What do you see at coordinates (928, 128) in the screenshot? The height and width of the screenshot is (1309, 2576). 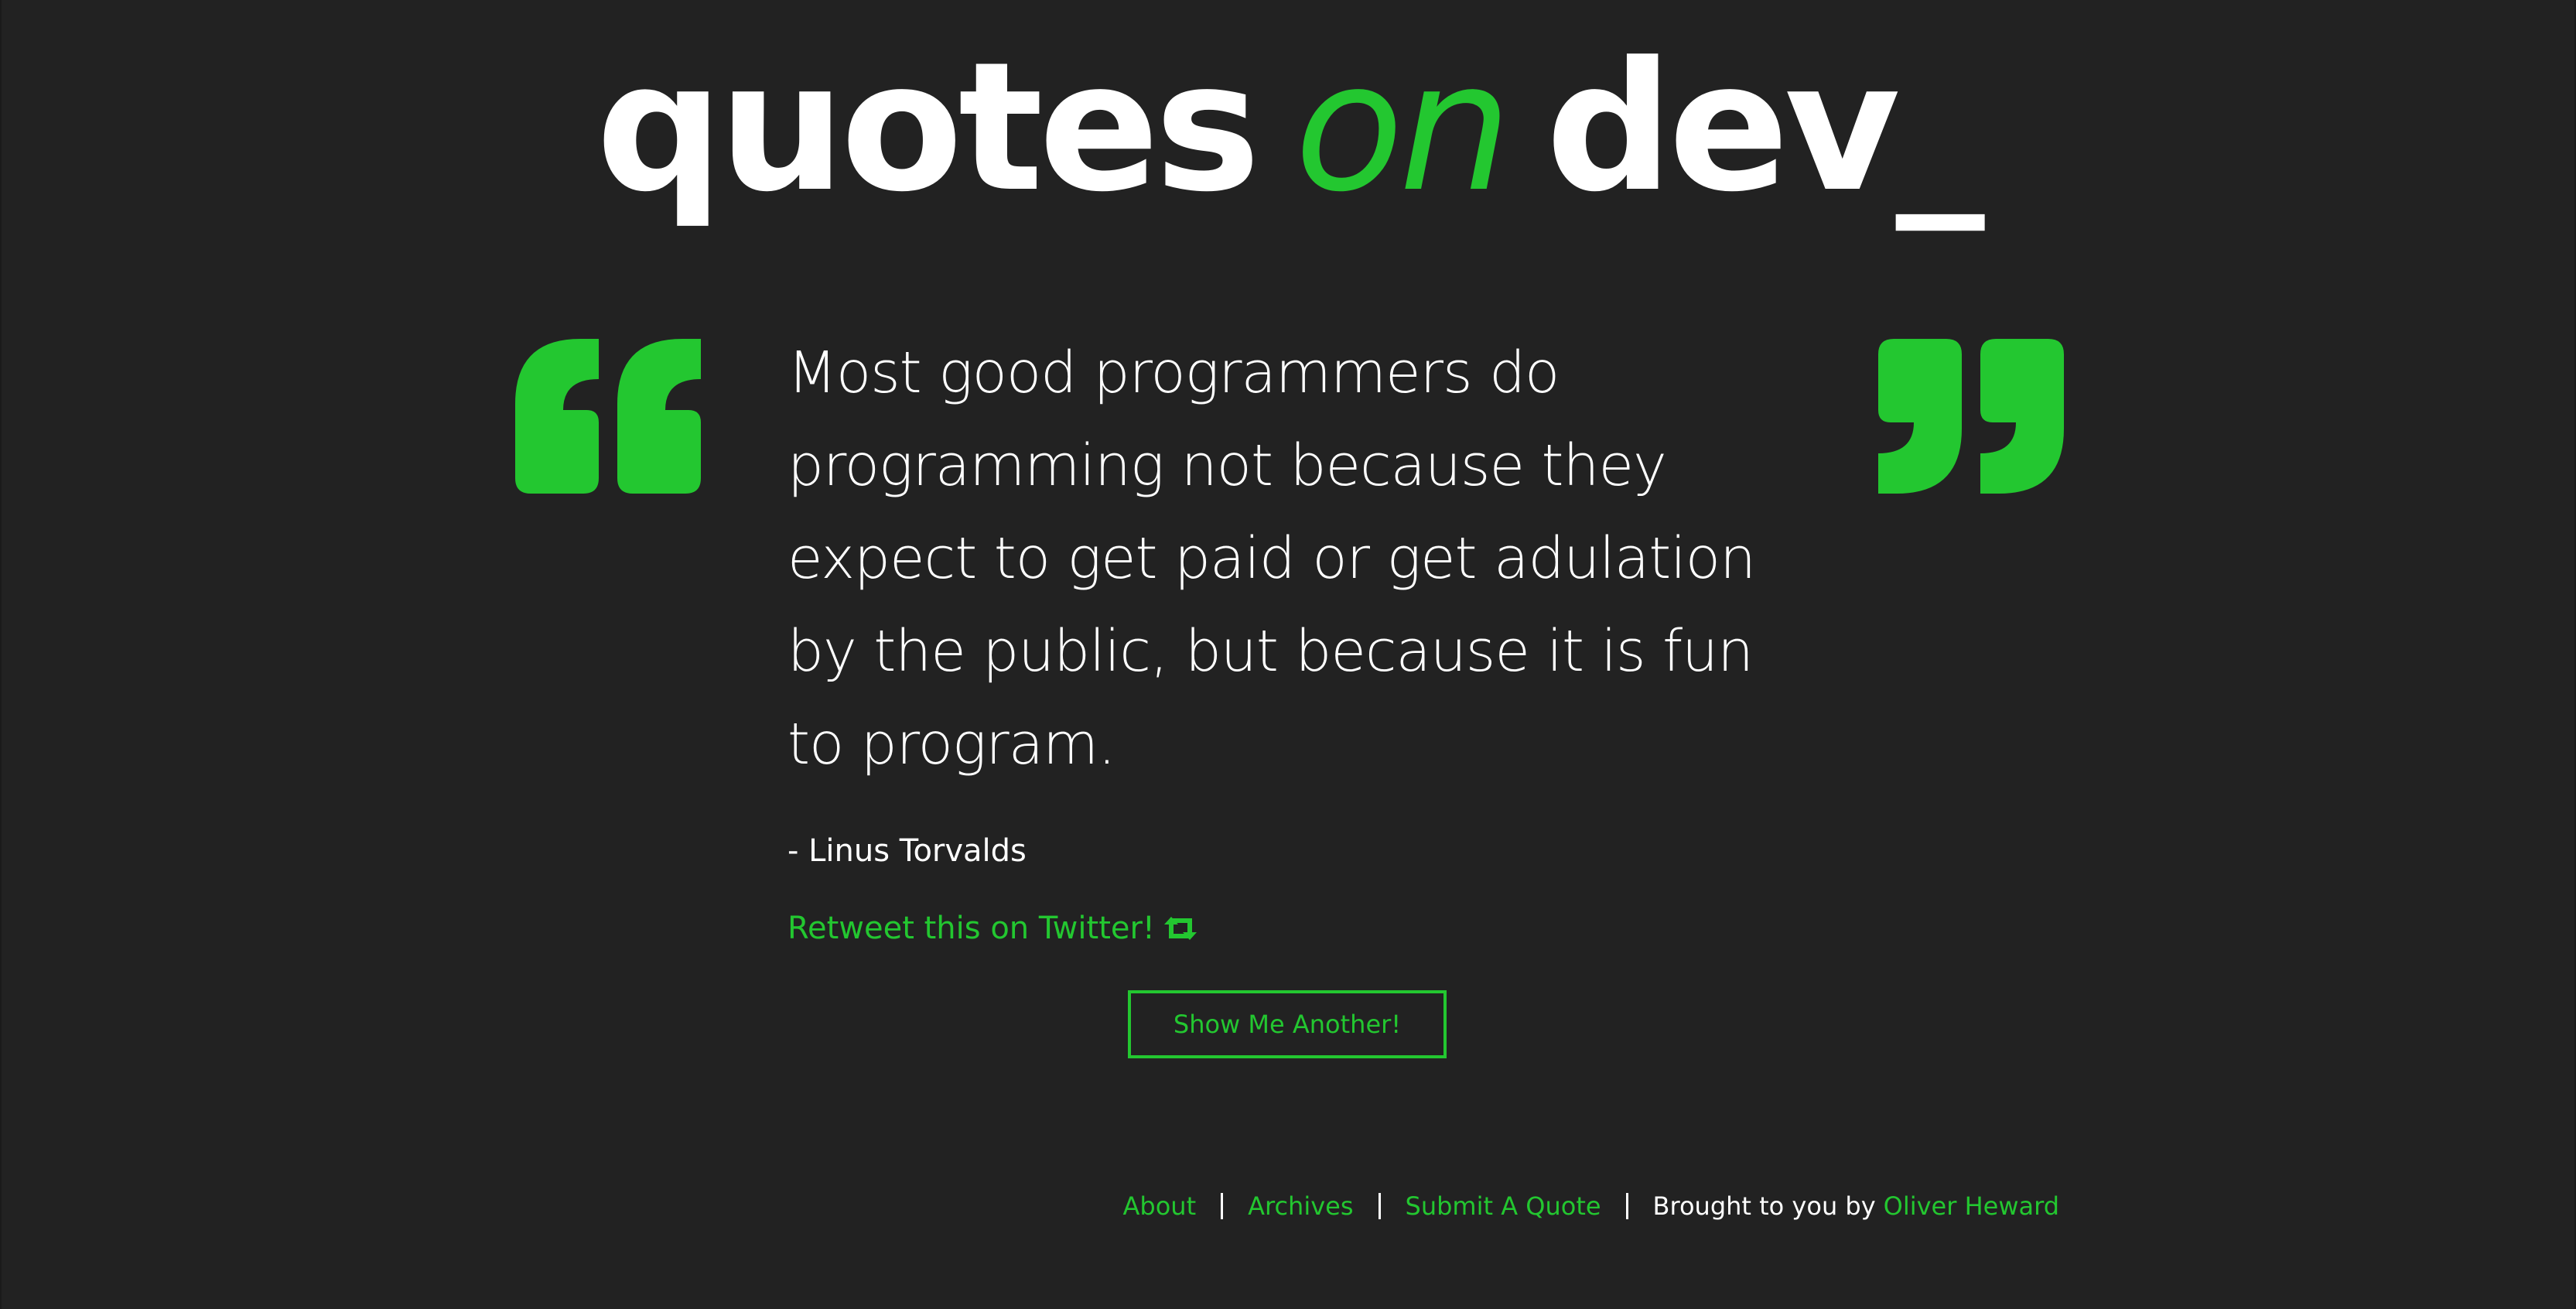 I see `logo-word-quotes: quotes` at bounding box center [928, 128].